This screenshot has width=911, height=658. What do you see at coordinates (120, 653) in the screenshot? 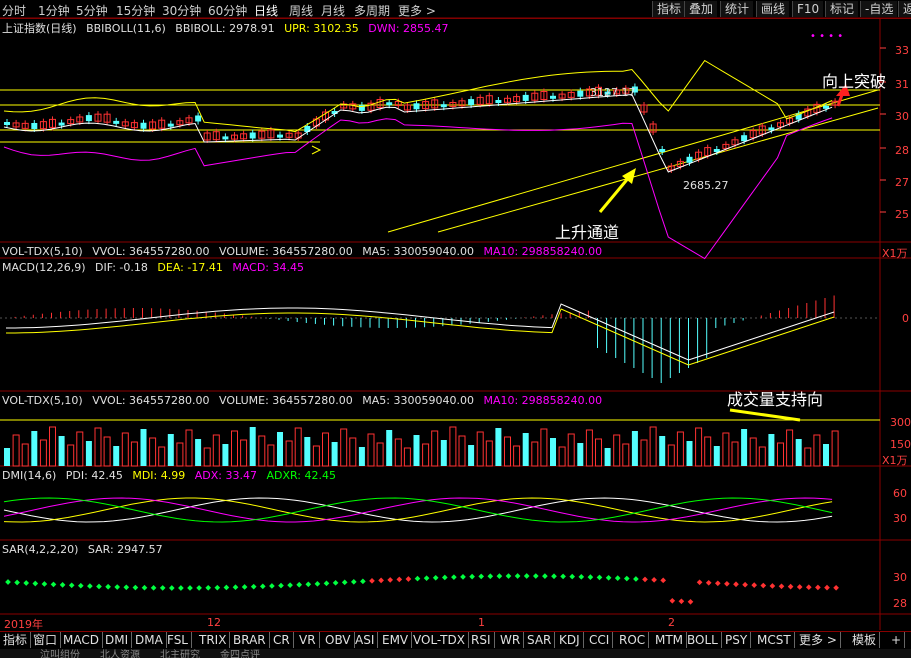
I see `subbar-item: 北人资源` at bounding box center [120, 653].